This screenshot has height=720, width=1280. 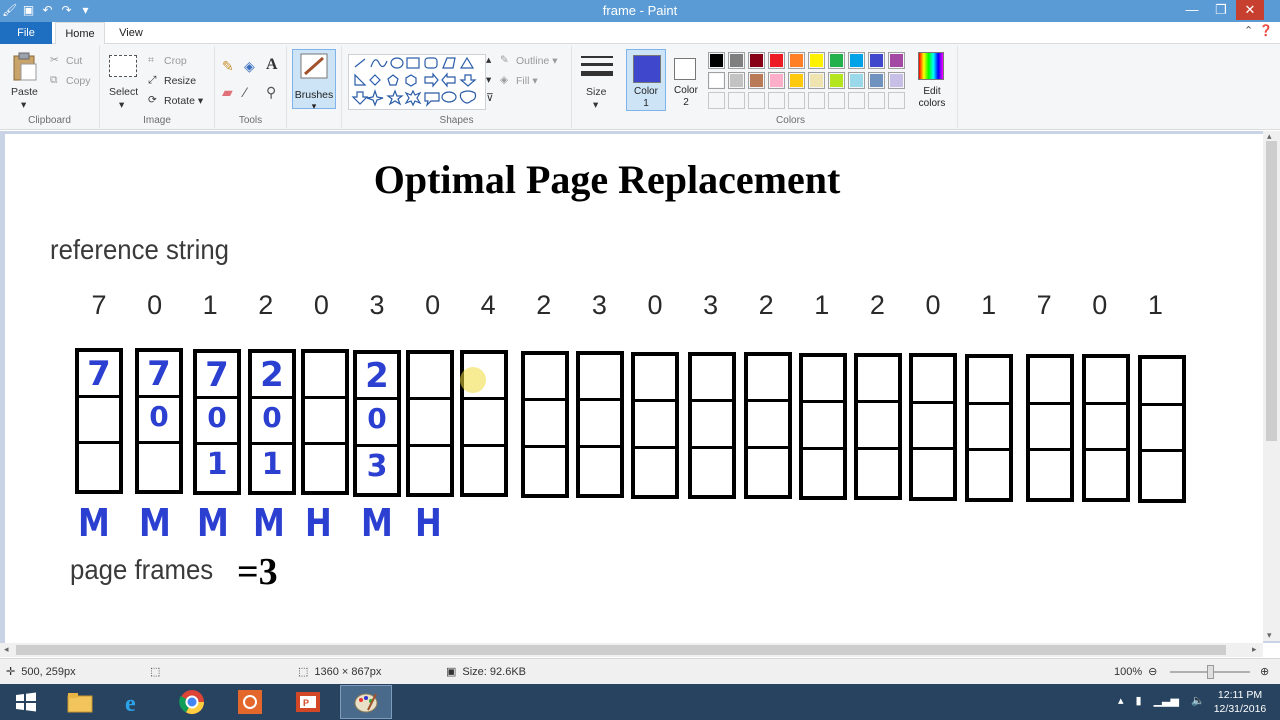 What do you see at coordinates (417, 82) in the screenshot?
I see `shapes-gallery` at bounding box center [417, 82].